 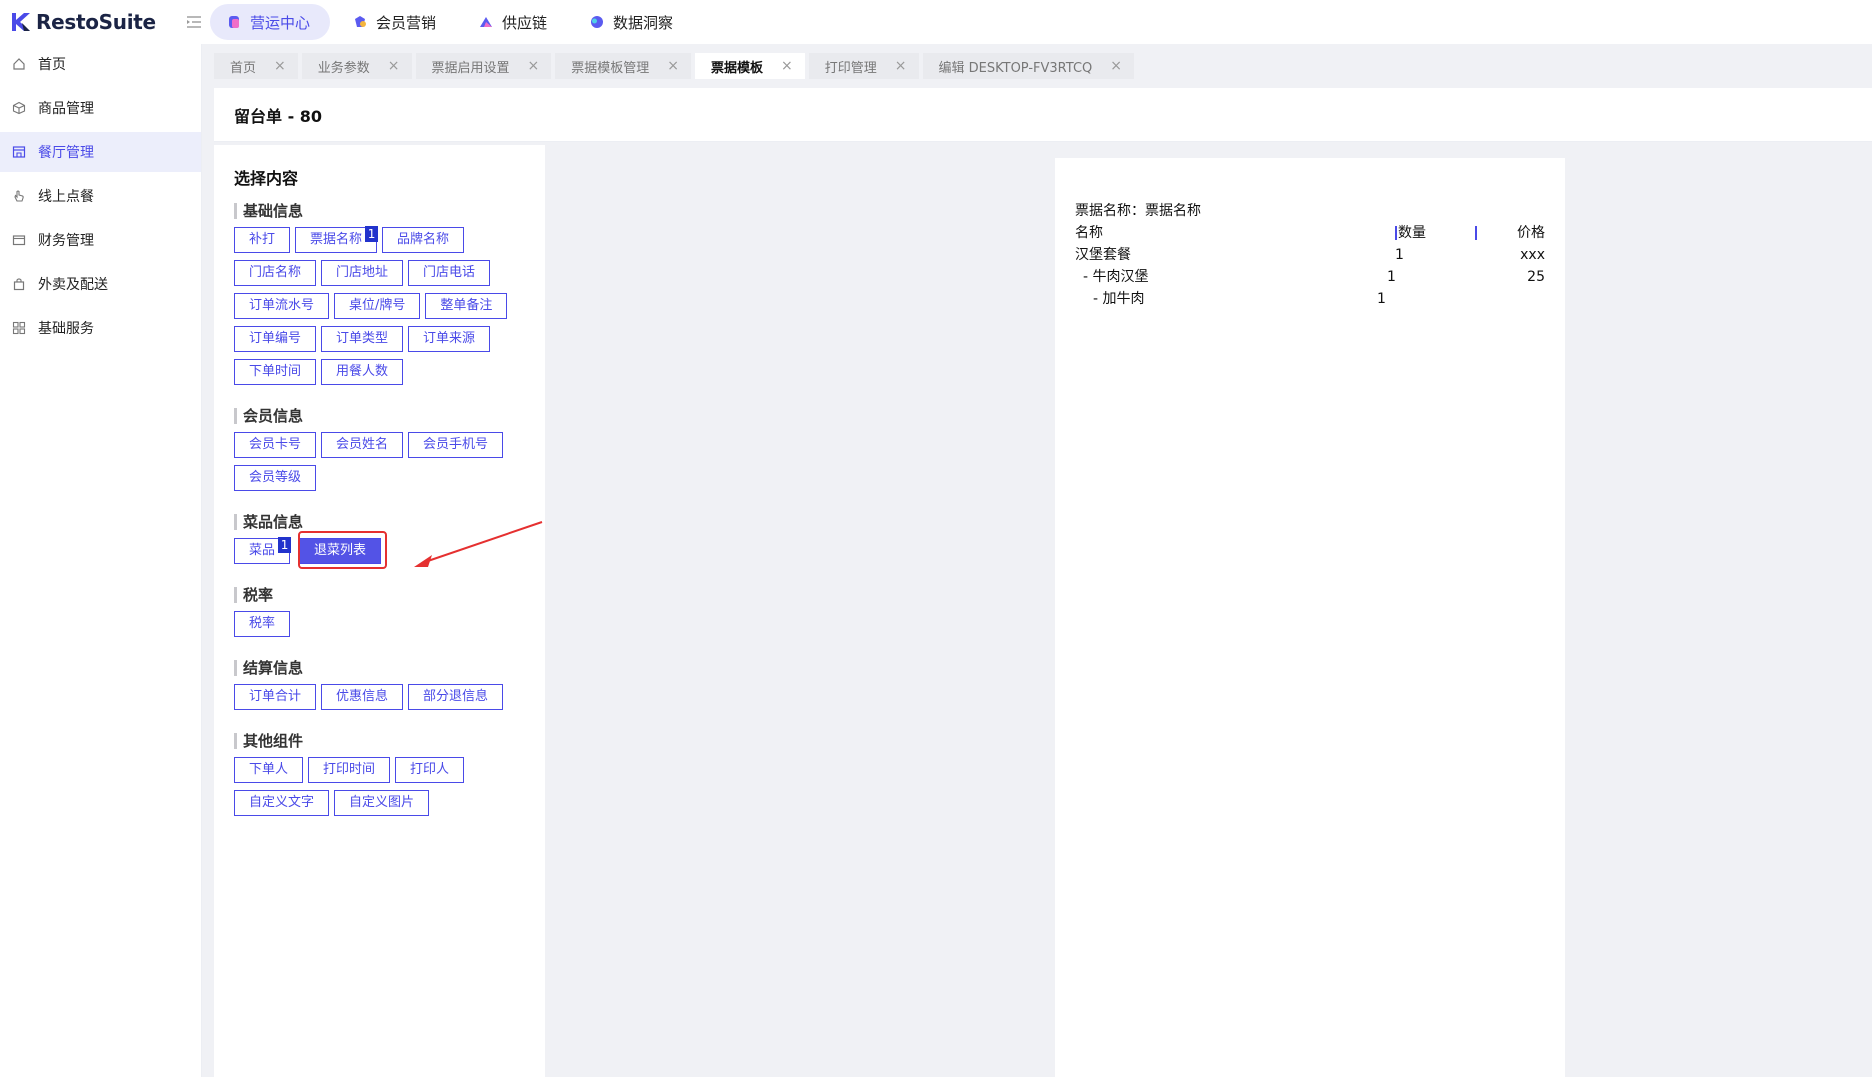 What do you see at coordinates (389, 465) in the screenshot?
I see `chip-group: 会员卡号 会员姓名 会员手机号 会员等级` at bounding box center [389, 465].